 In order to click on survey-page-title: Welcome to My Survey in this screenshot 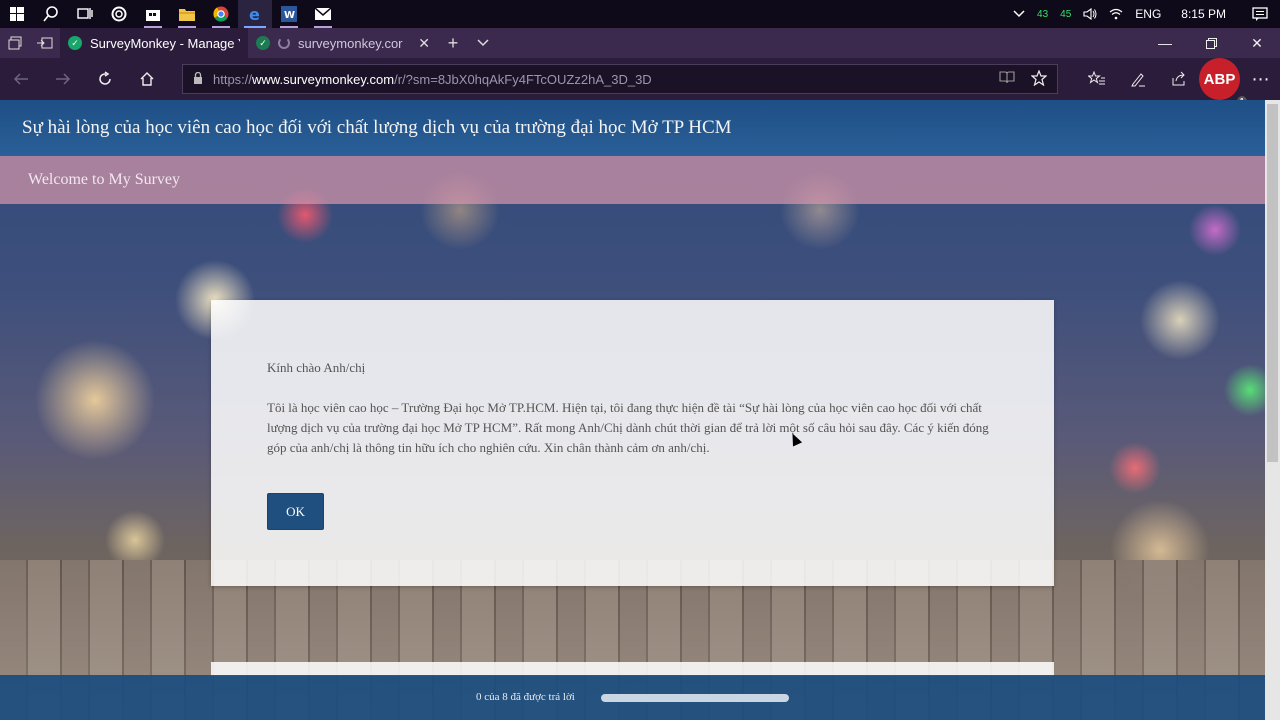, I will do `click(104, 179)`.